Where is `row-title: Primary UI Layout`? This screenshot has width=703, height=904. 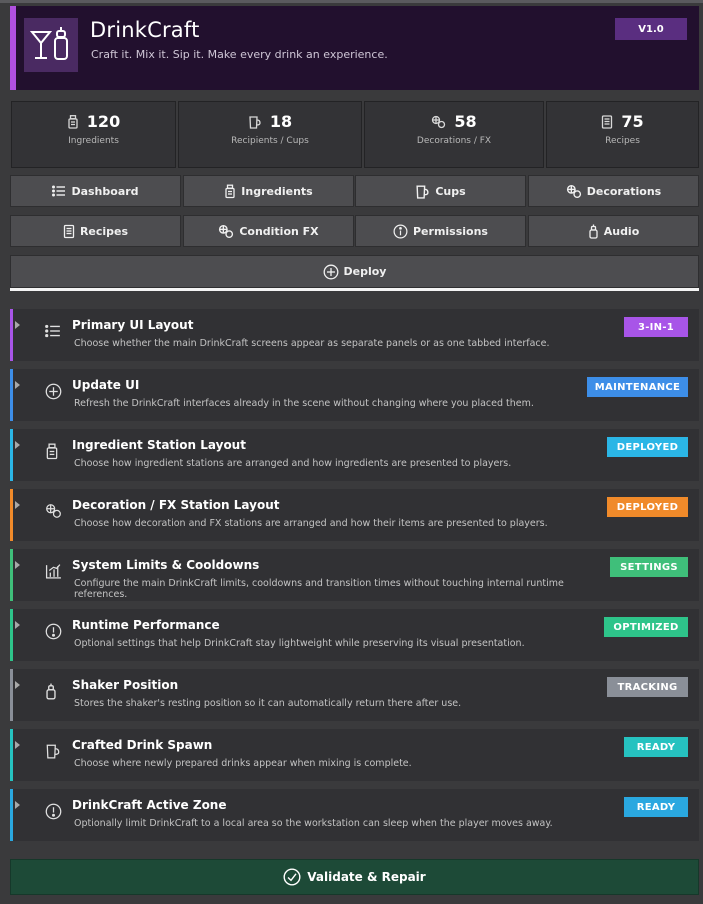 row-title: Primary UI Layout is located at coordinates (133, 325).